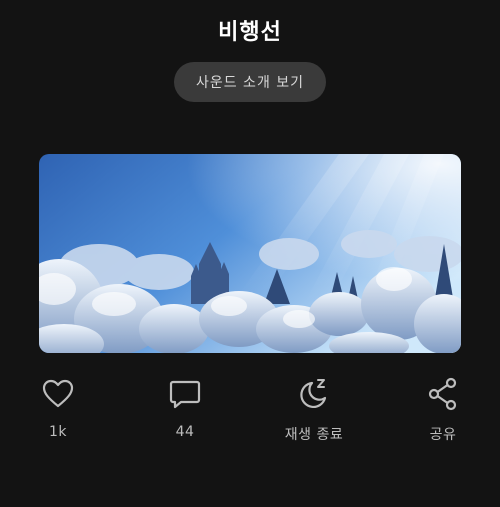  What do you see at coordinates (250, 411) in the screenshot?
I see `action-bar: 1k 44 재생 종료 공유` at bounding box center [250, 411].